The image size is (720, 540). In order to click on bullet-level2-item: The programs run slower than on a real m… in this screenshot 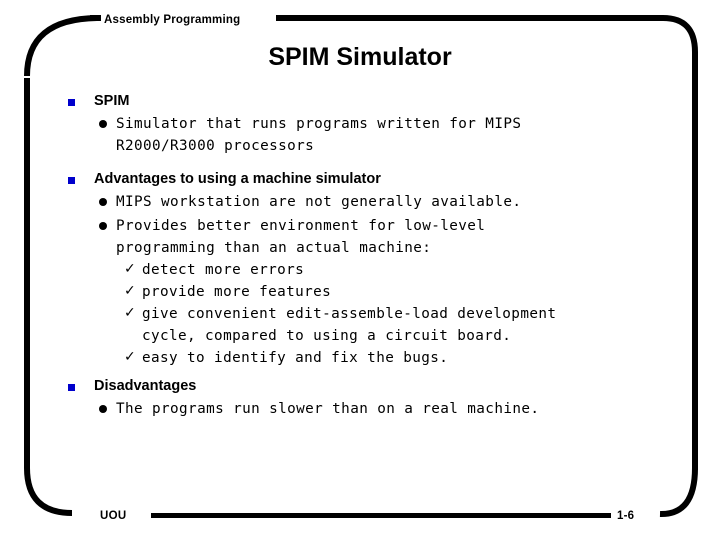, I will do `click(366, 409)`.